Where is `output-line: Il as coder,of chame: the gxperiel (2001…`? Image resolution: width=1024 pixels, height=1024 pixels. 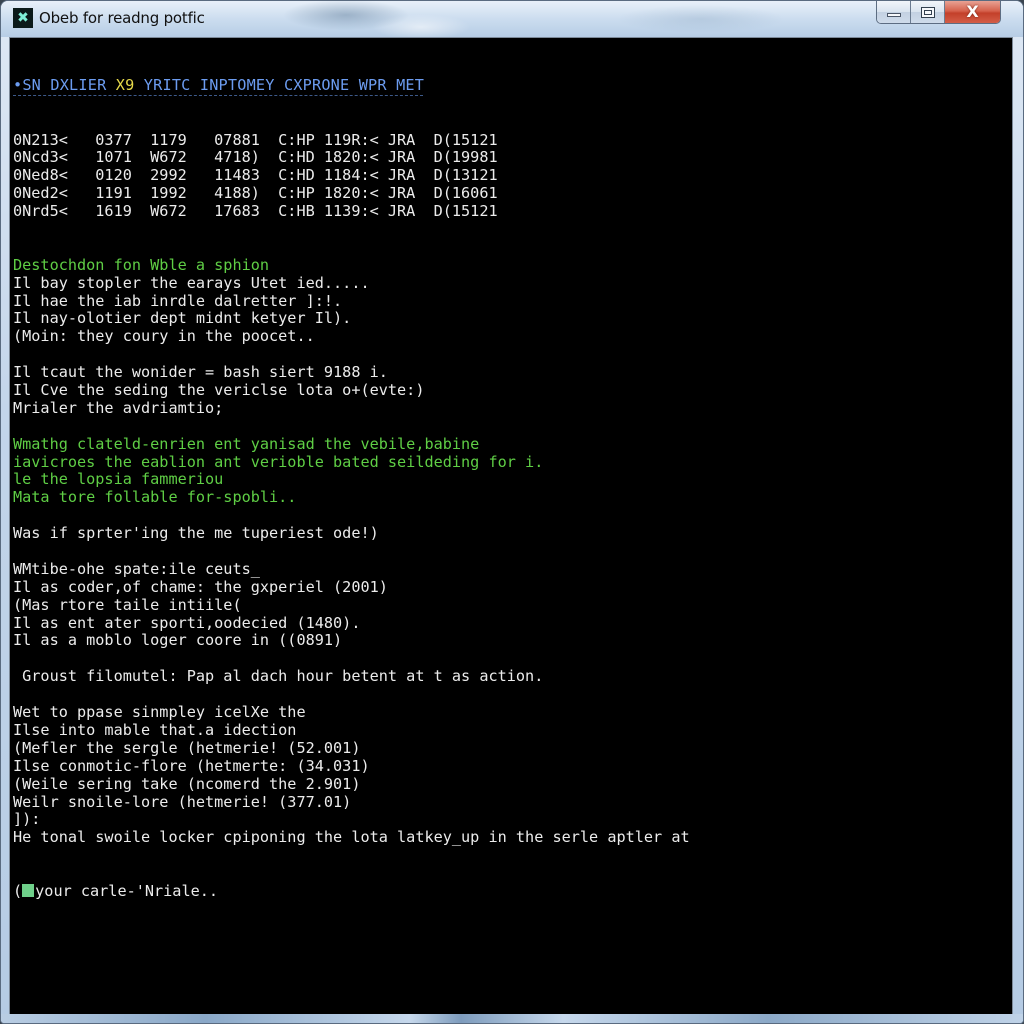
output-line: Il as coder,of chame: the gxperiel (2001… is located at coordinates (200, 586).